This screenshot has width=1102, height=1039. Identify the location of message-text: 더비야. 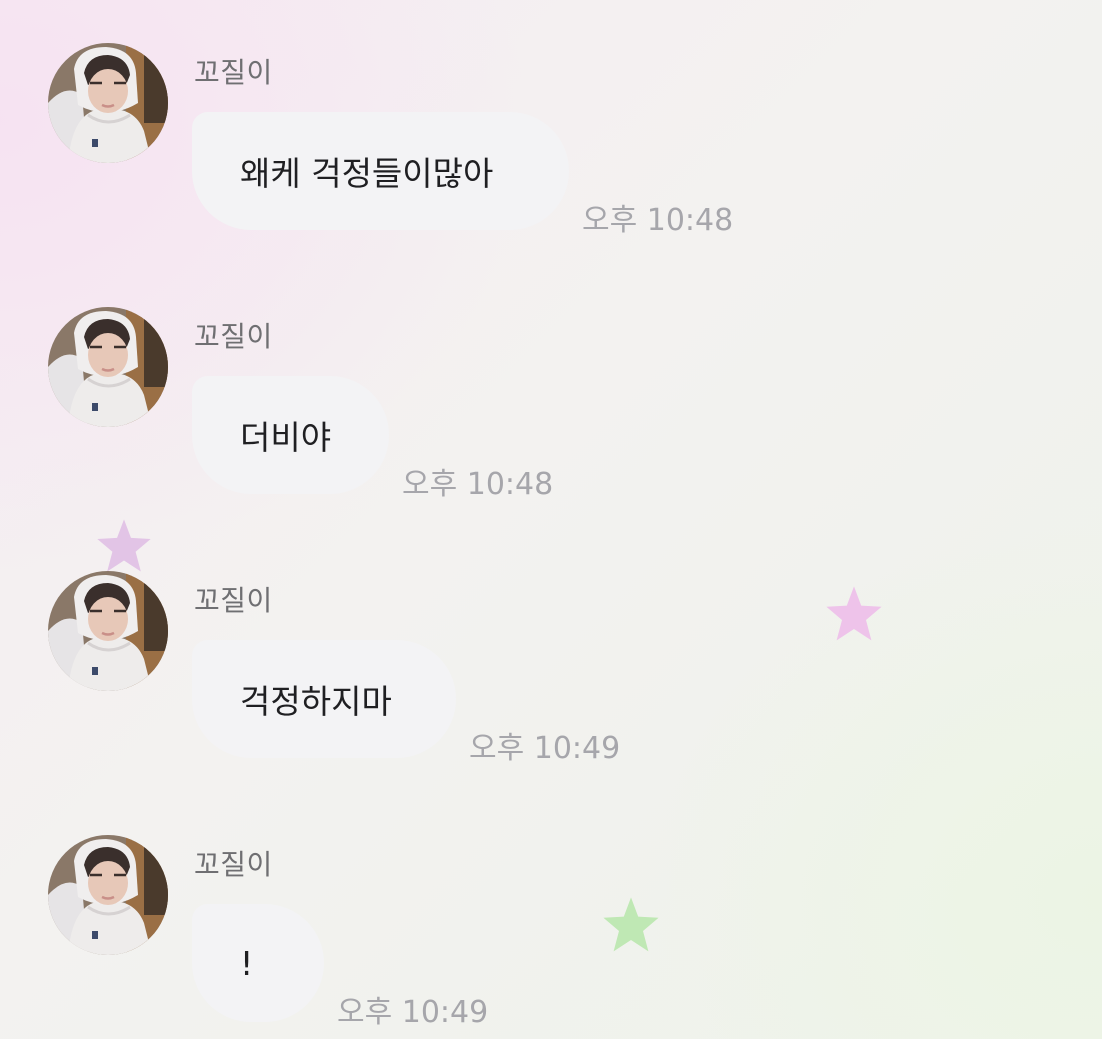
(286, 437).